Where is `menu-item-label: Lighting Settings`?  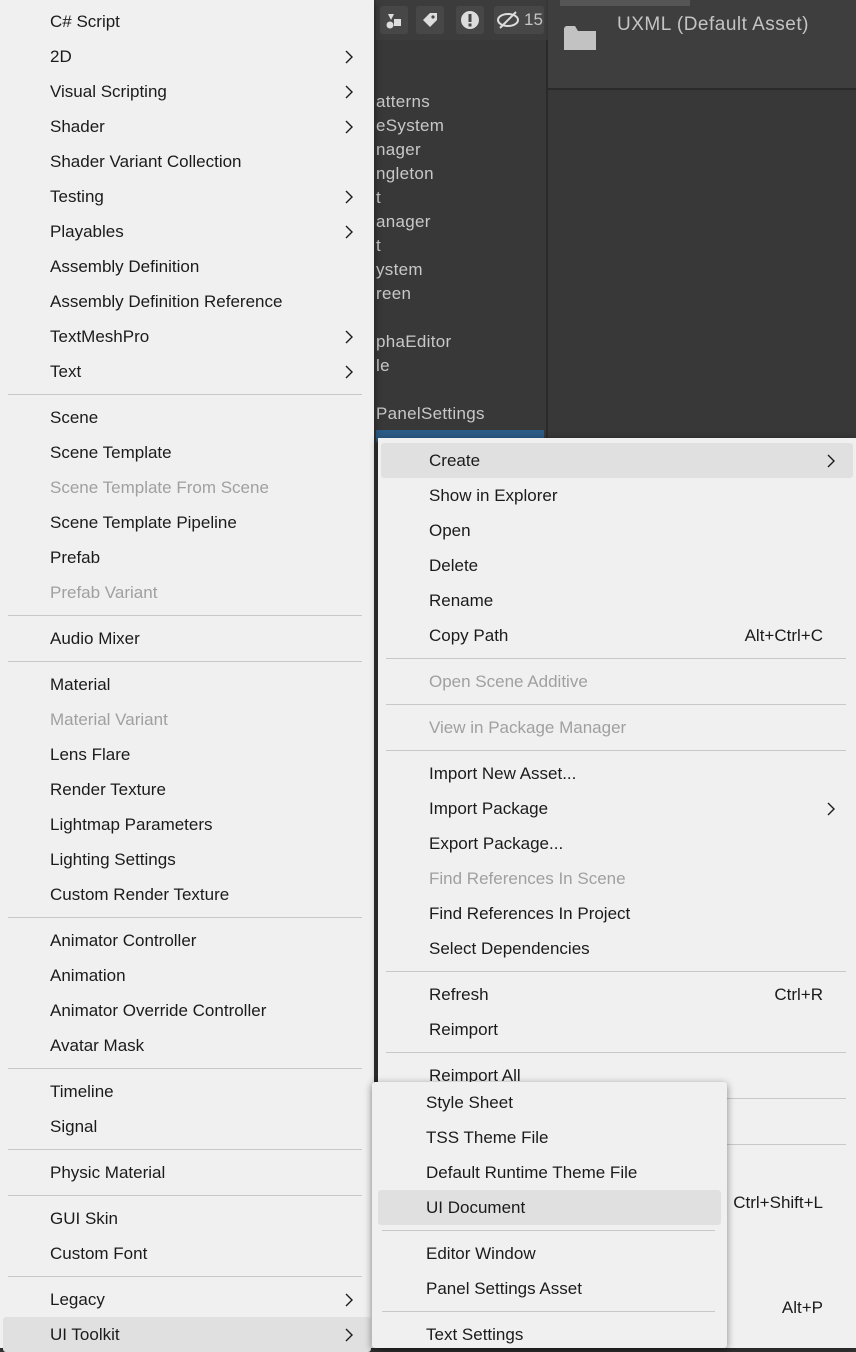 menu-item-label: Lighting Settings is located at coordinates (113, 859).